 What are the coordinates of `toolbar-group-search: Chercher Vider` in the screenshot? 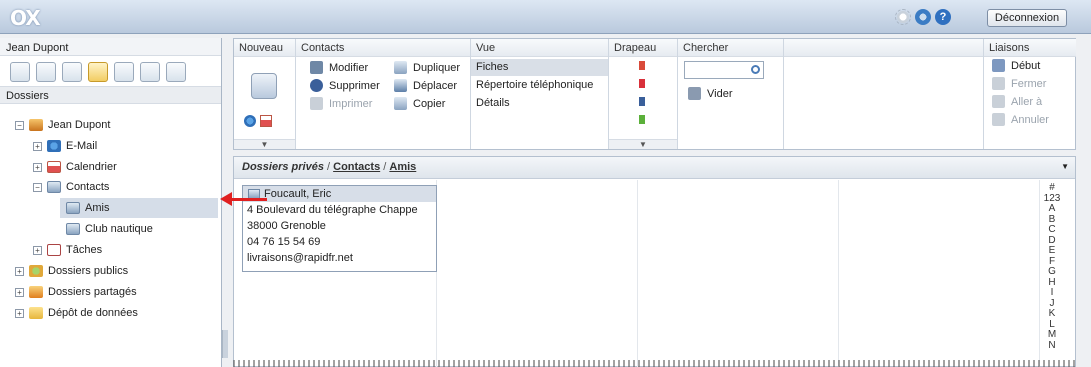 It's located at (731, 94).